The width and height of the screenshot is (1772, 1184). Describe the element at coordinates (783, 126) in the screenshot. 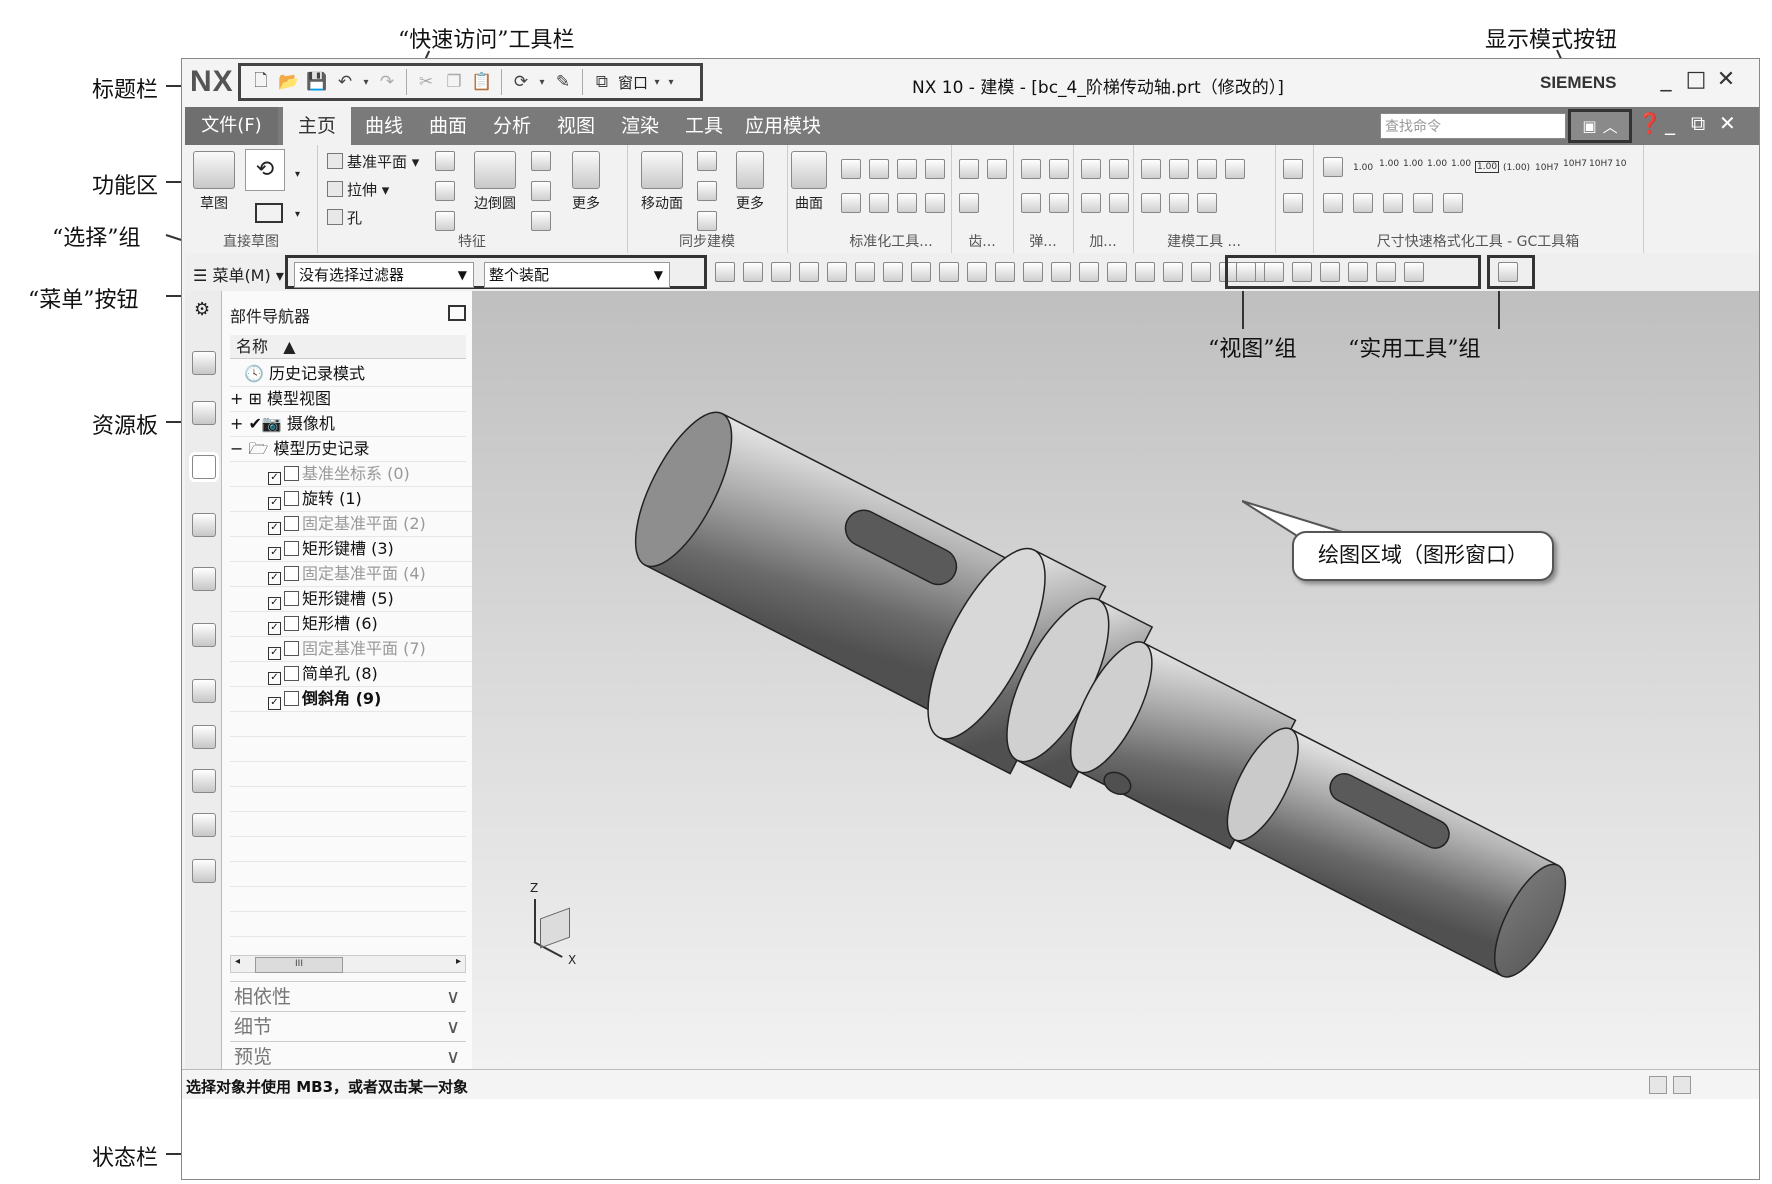

I see `tab-applications: 应用模块` at that location.